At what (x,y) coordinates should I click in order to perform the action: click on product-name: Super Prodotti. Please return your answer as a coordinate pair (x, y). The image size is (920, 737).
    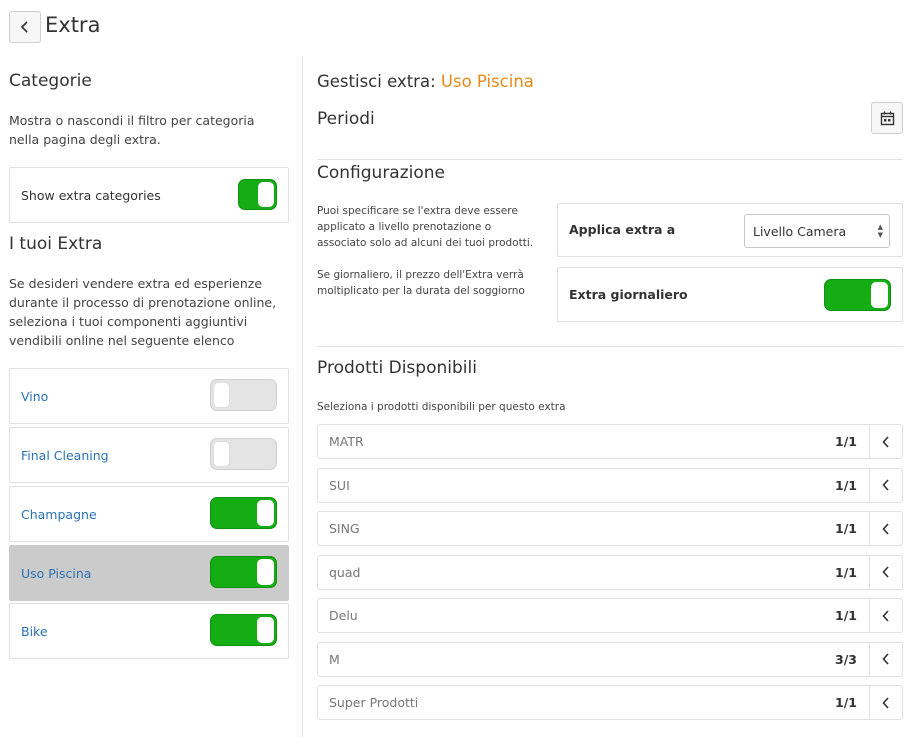
    Looking at the image, I should click on (374, 702).